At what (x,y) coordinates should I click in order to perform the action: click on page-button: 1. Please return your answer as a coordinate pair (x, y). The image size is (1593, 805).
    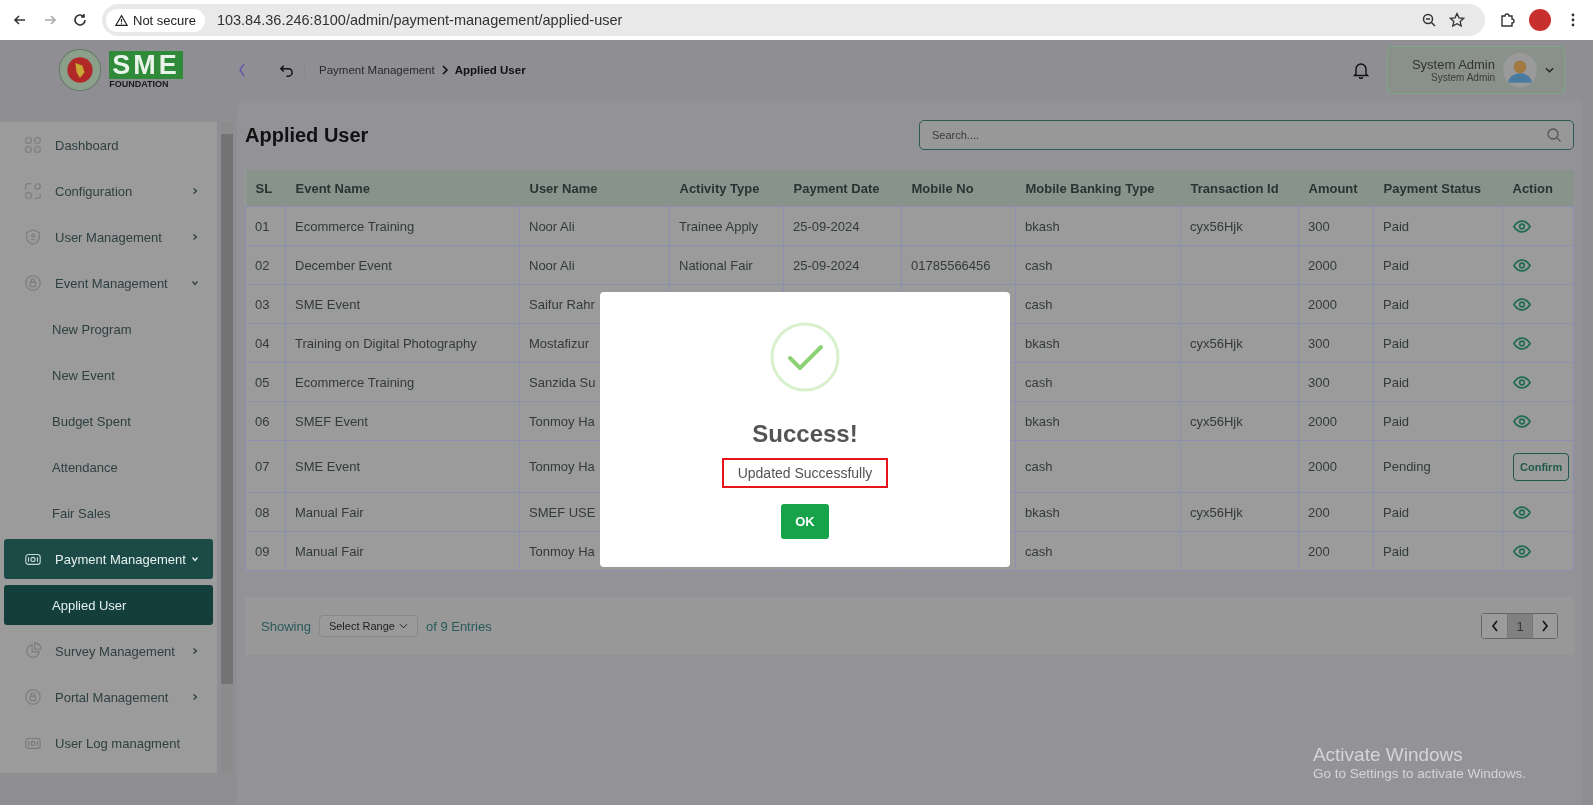
    Looking at the image, I should click on (1519, 626).